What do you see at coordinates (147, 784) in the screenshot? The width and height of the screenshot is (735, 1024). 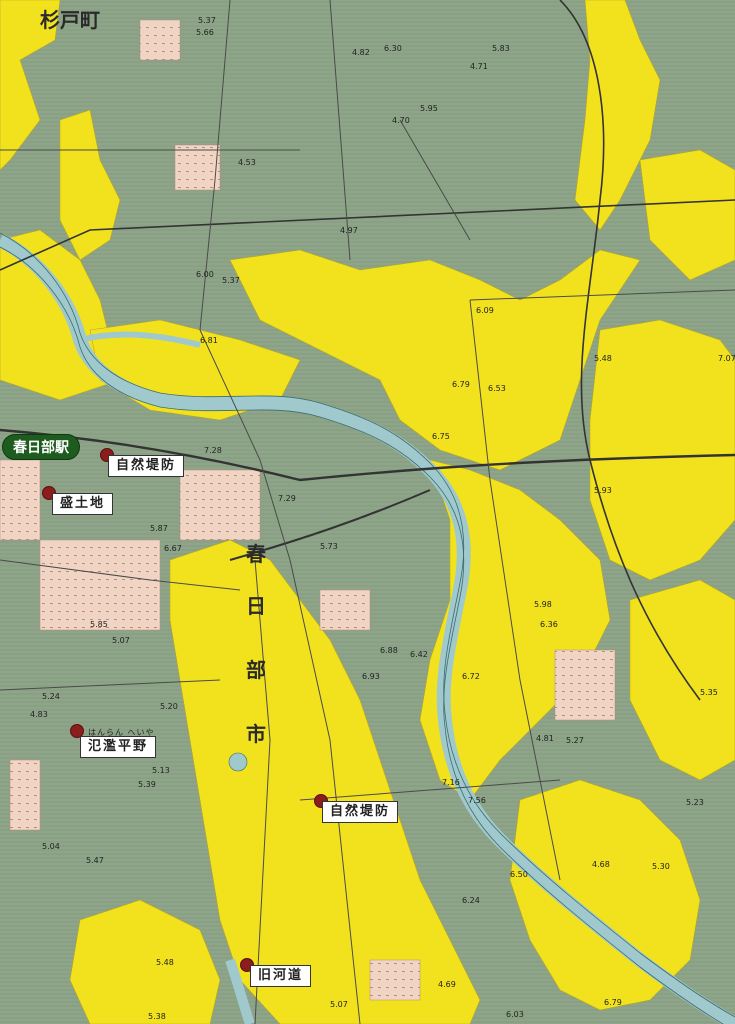 I see `elevation-value: 5.39` at bounding box center [147, 784].